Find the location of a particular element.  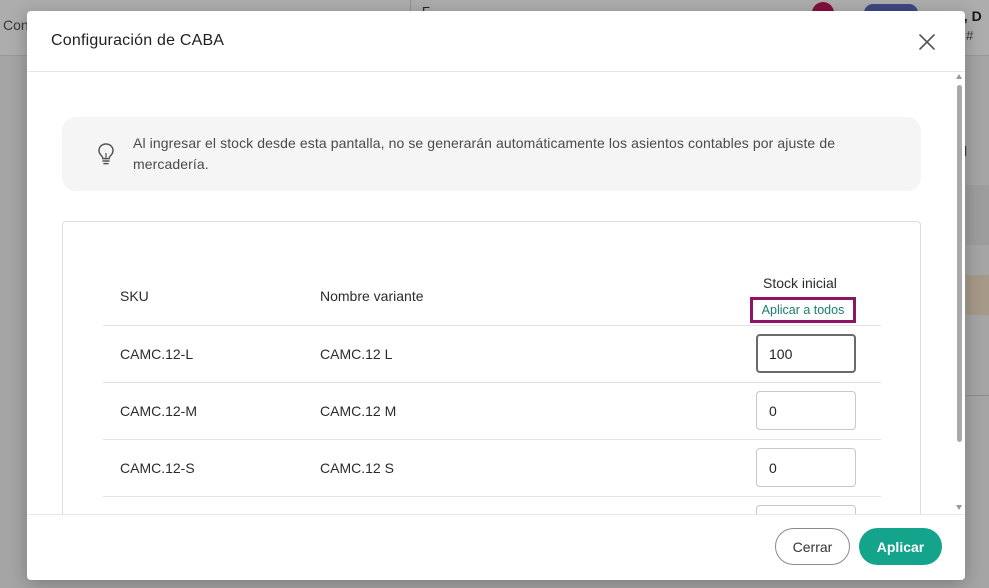

table-cell-name: CAMC.12 M is located at coordinates (358, 411).